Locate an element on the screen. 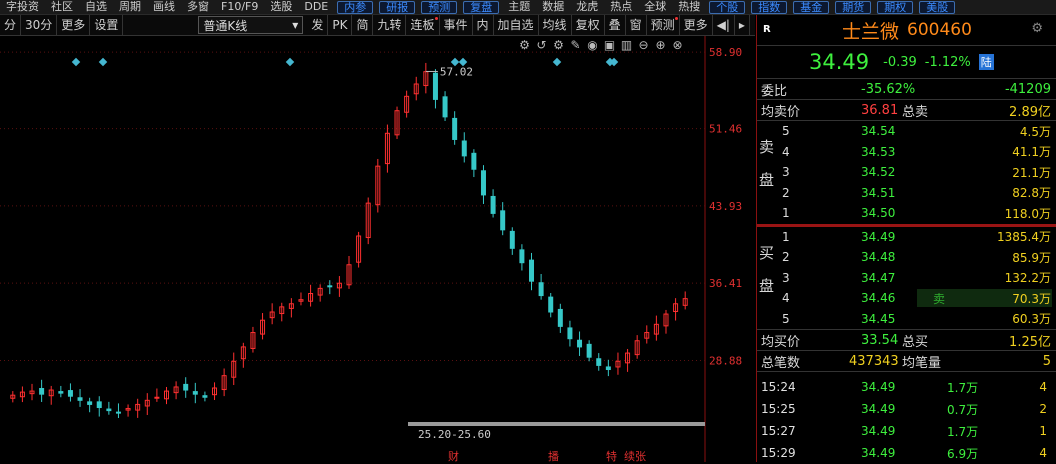 The image size is (1056, 464). pen-icon: ✎ is located at coordinates (575, 45).